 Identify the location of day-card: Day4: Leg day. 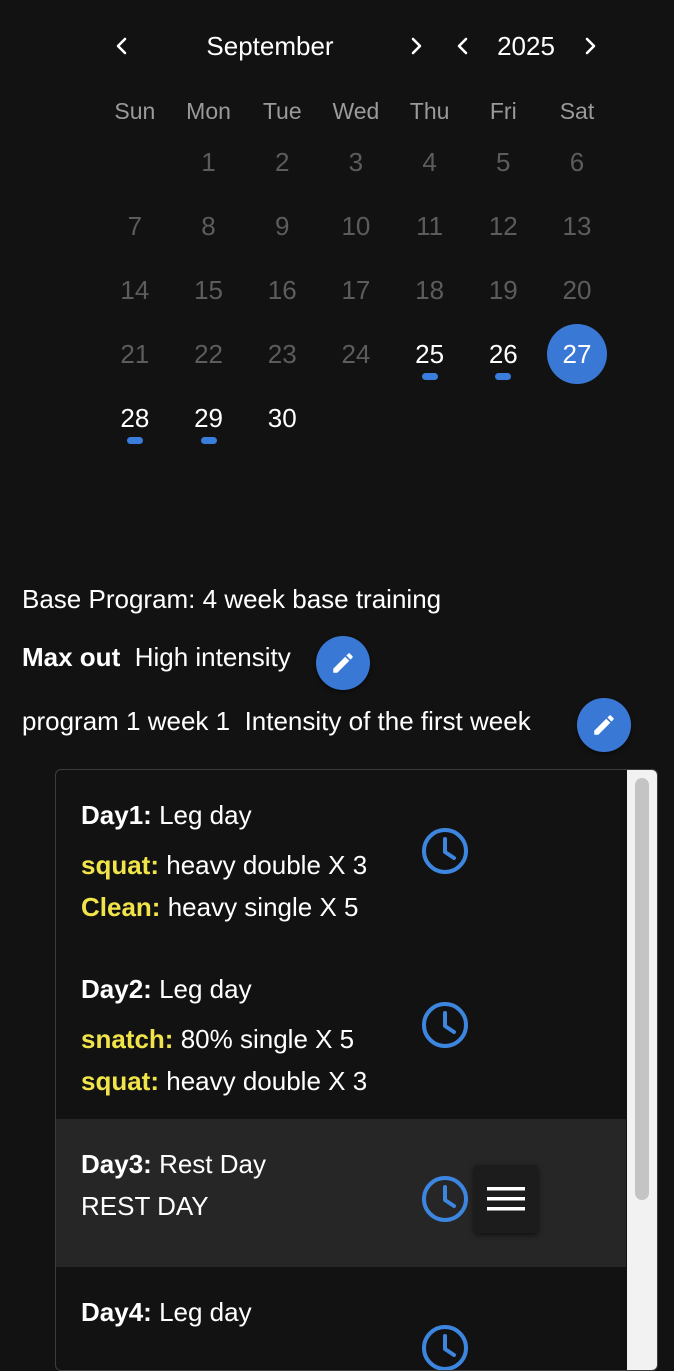
(341, 1319).